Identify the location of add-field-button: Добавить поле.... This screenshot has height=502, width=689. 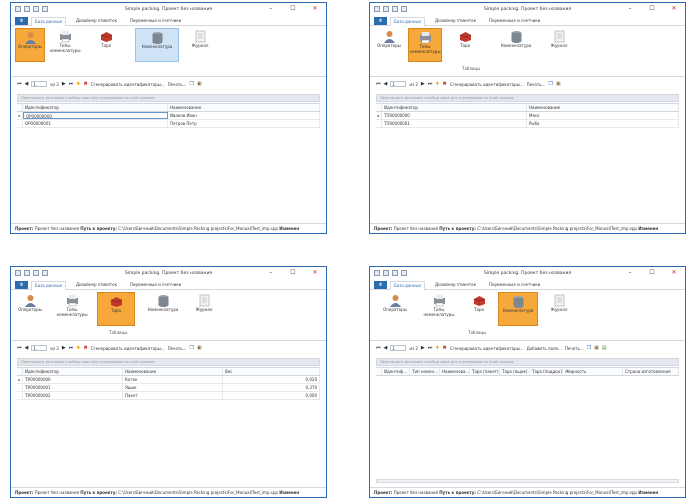
(544, 348).